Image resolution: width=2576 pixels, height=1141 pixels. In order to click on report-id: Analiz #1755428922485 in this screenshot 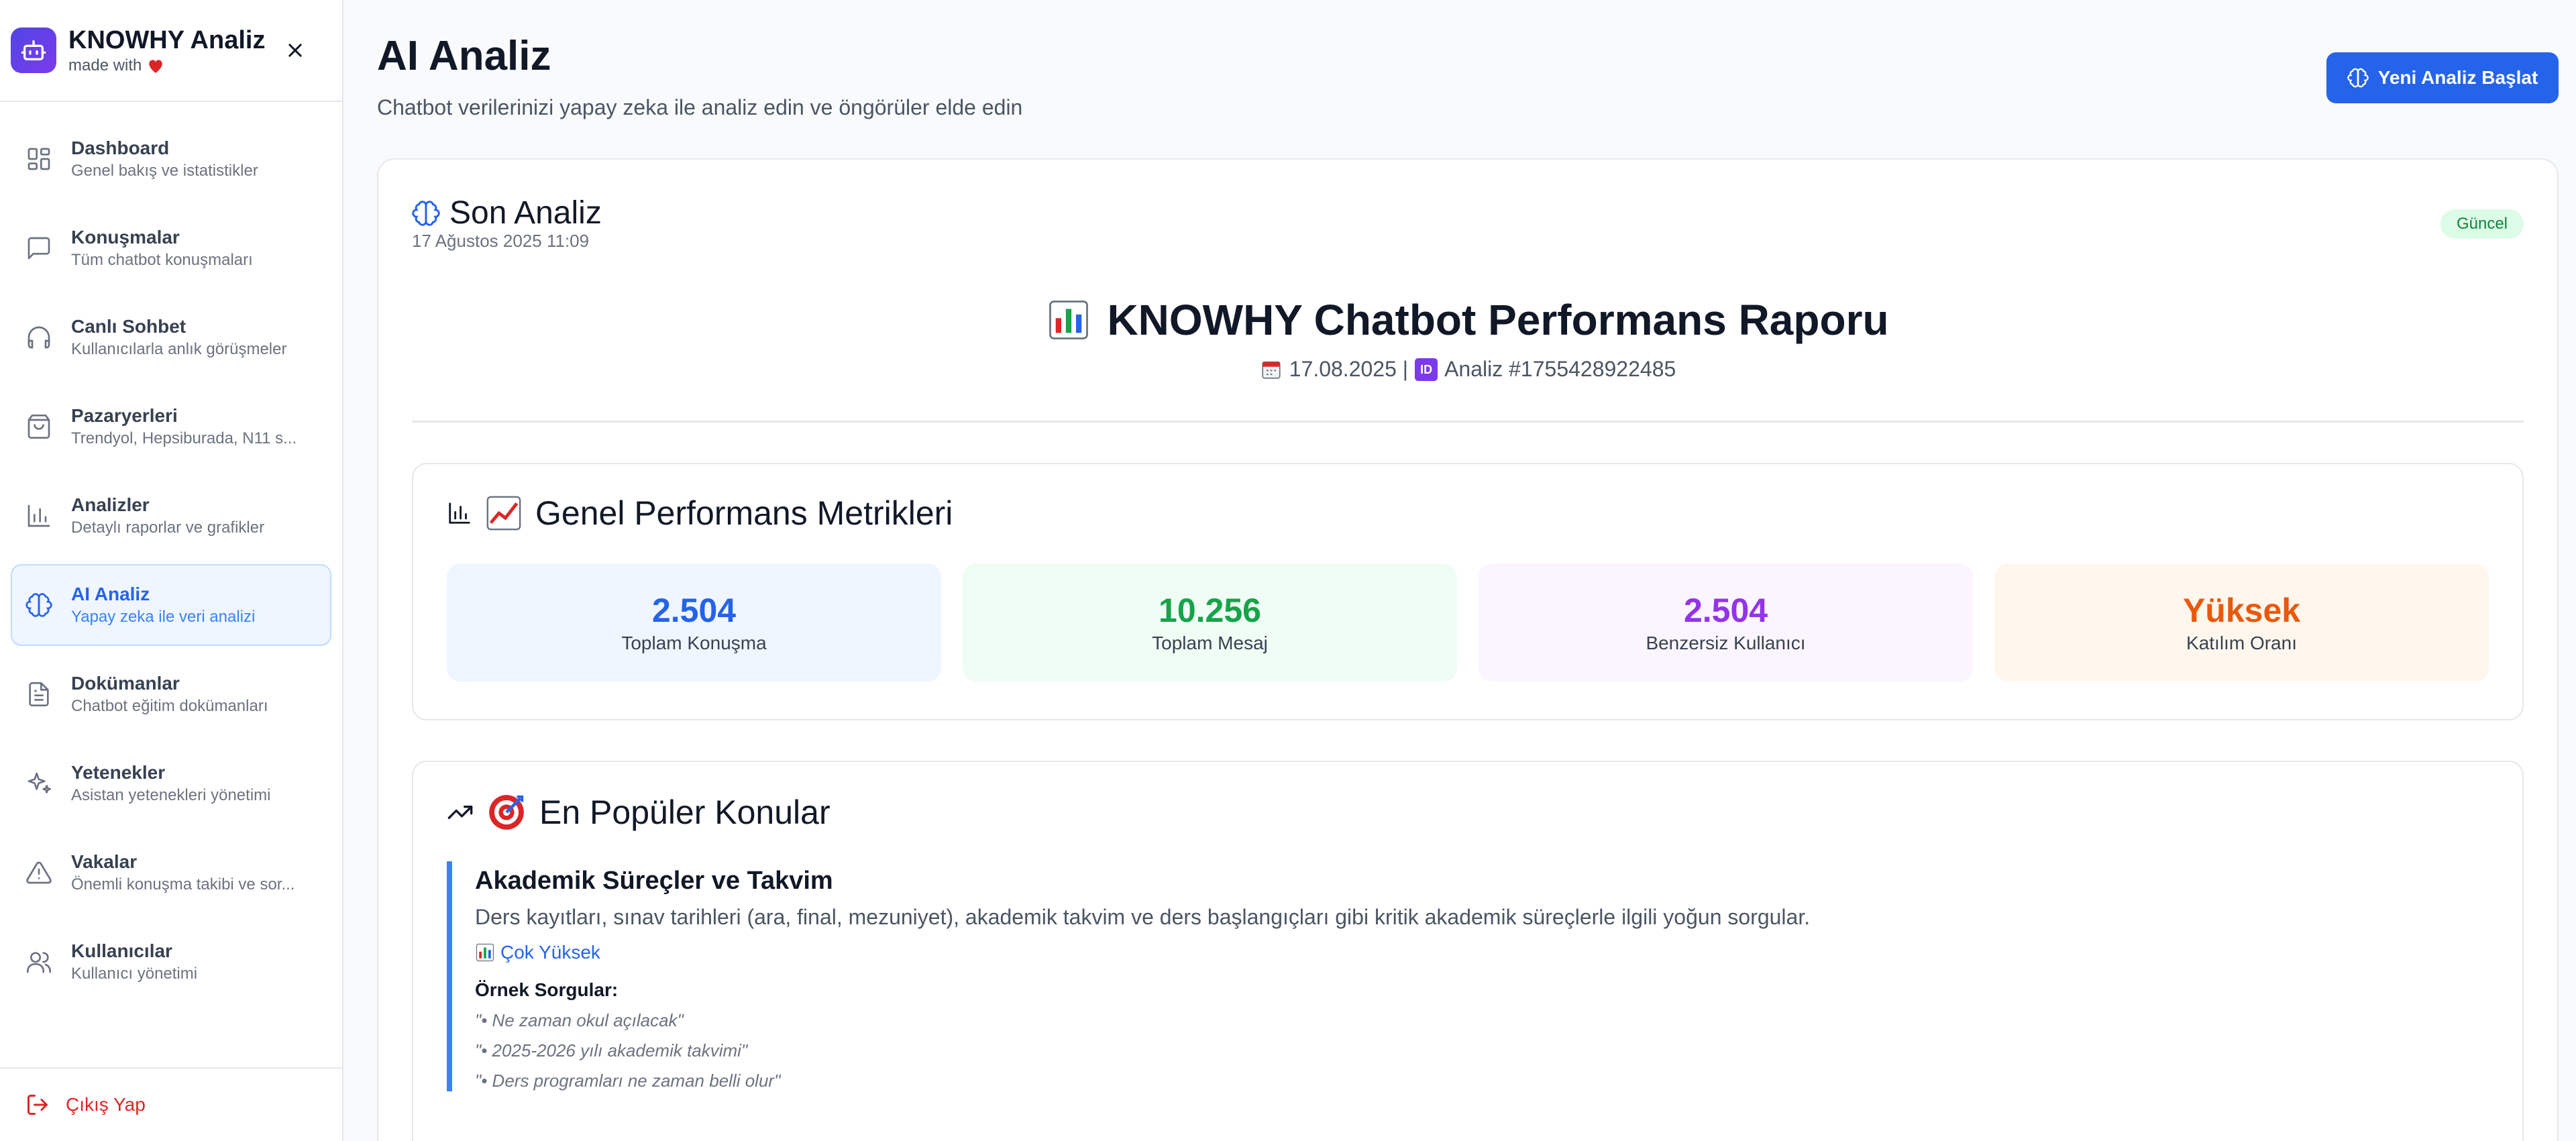, I will do `click(1560, 369)`.